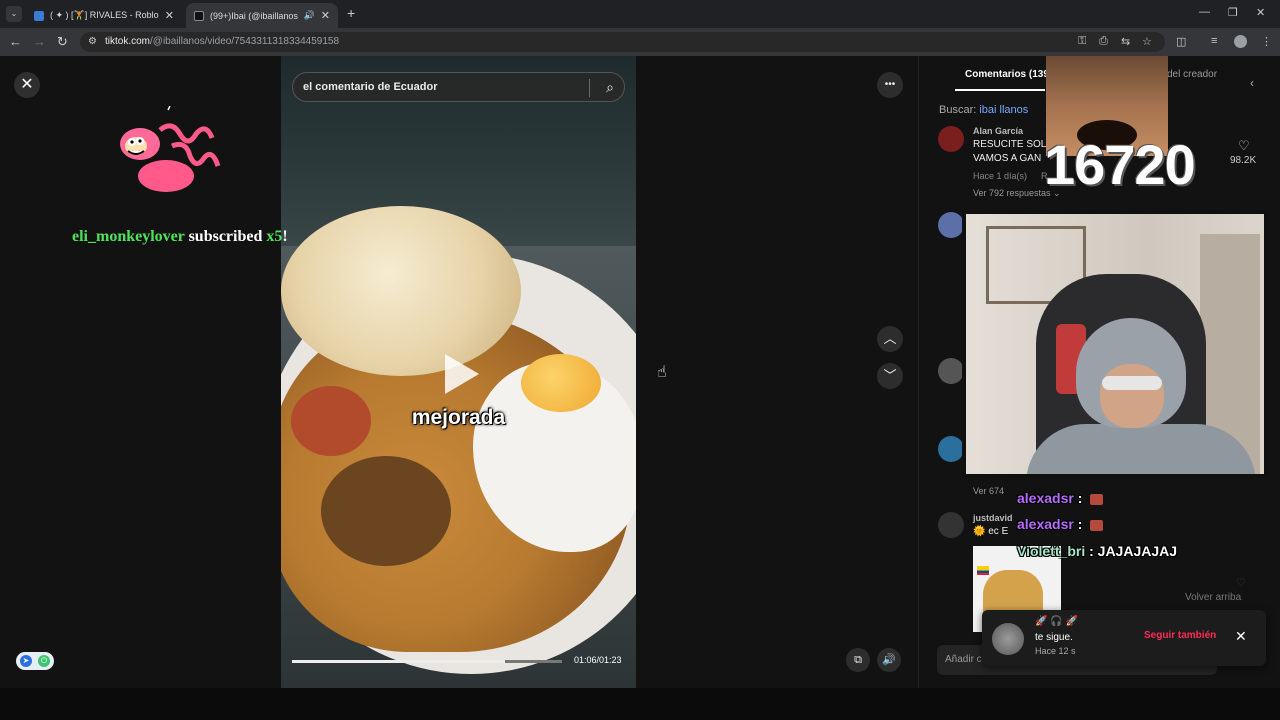 This screenshot has width=1280, height=720. Describe the element at coordinates (561, 383) in the screenshot. I see `egg-yolk-shape` at that location.